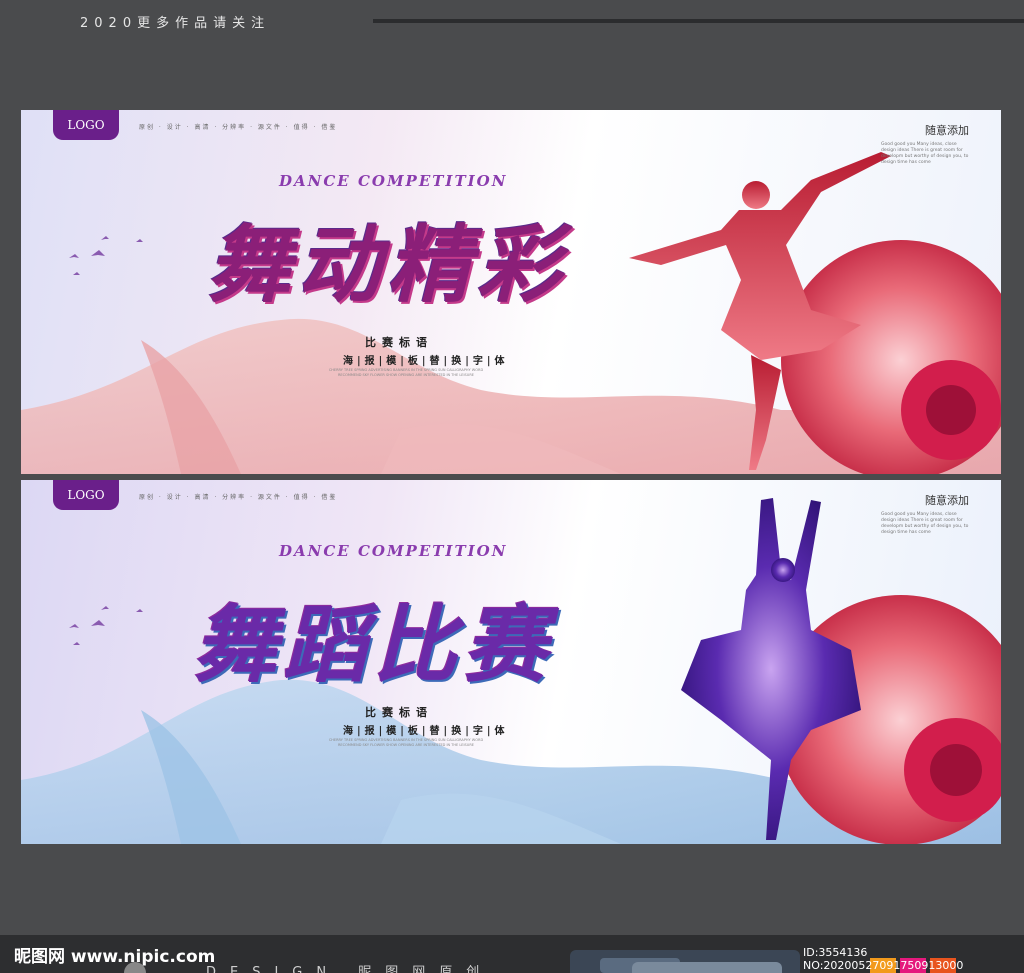  Describe the element at coordinates (883, 959) in the screenshot. I see `image-id-label: ID:3554136 NO:20200527091750913000` at that location.